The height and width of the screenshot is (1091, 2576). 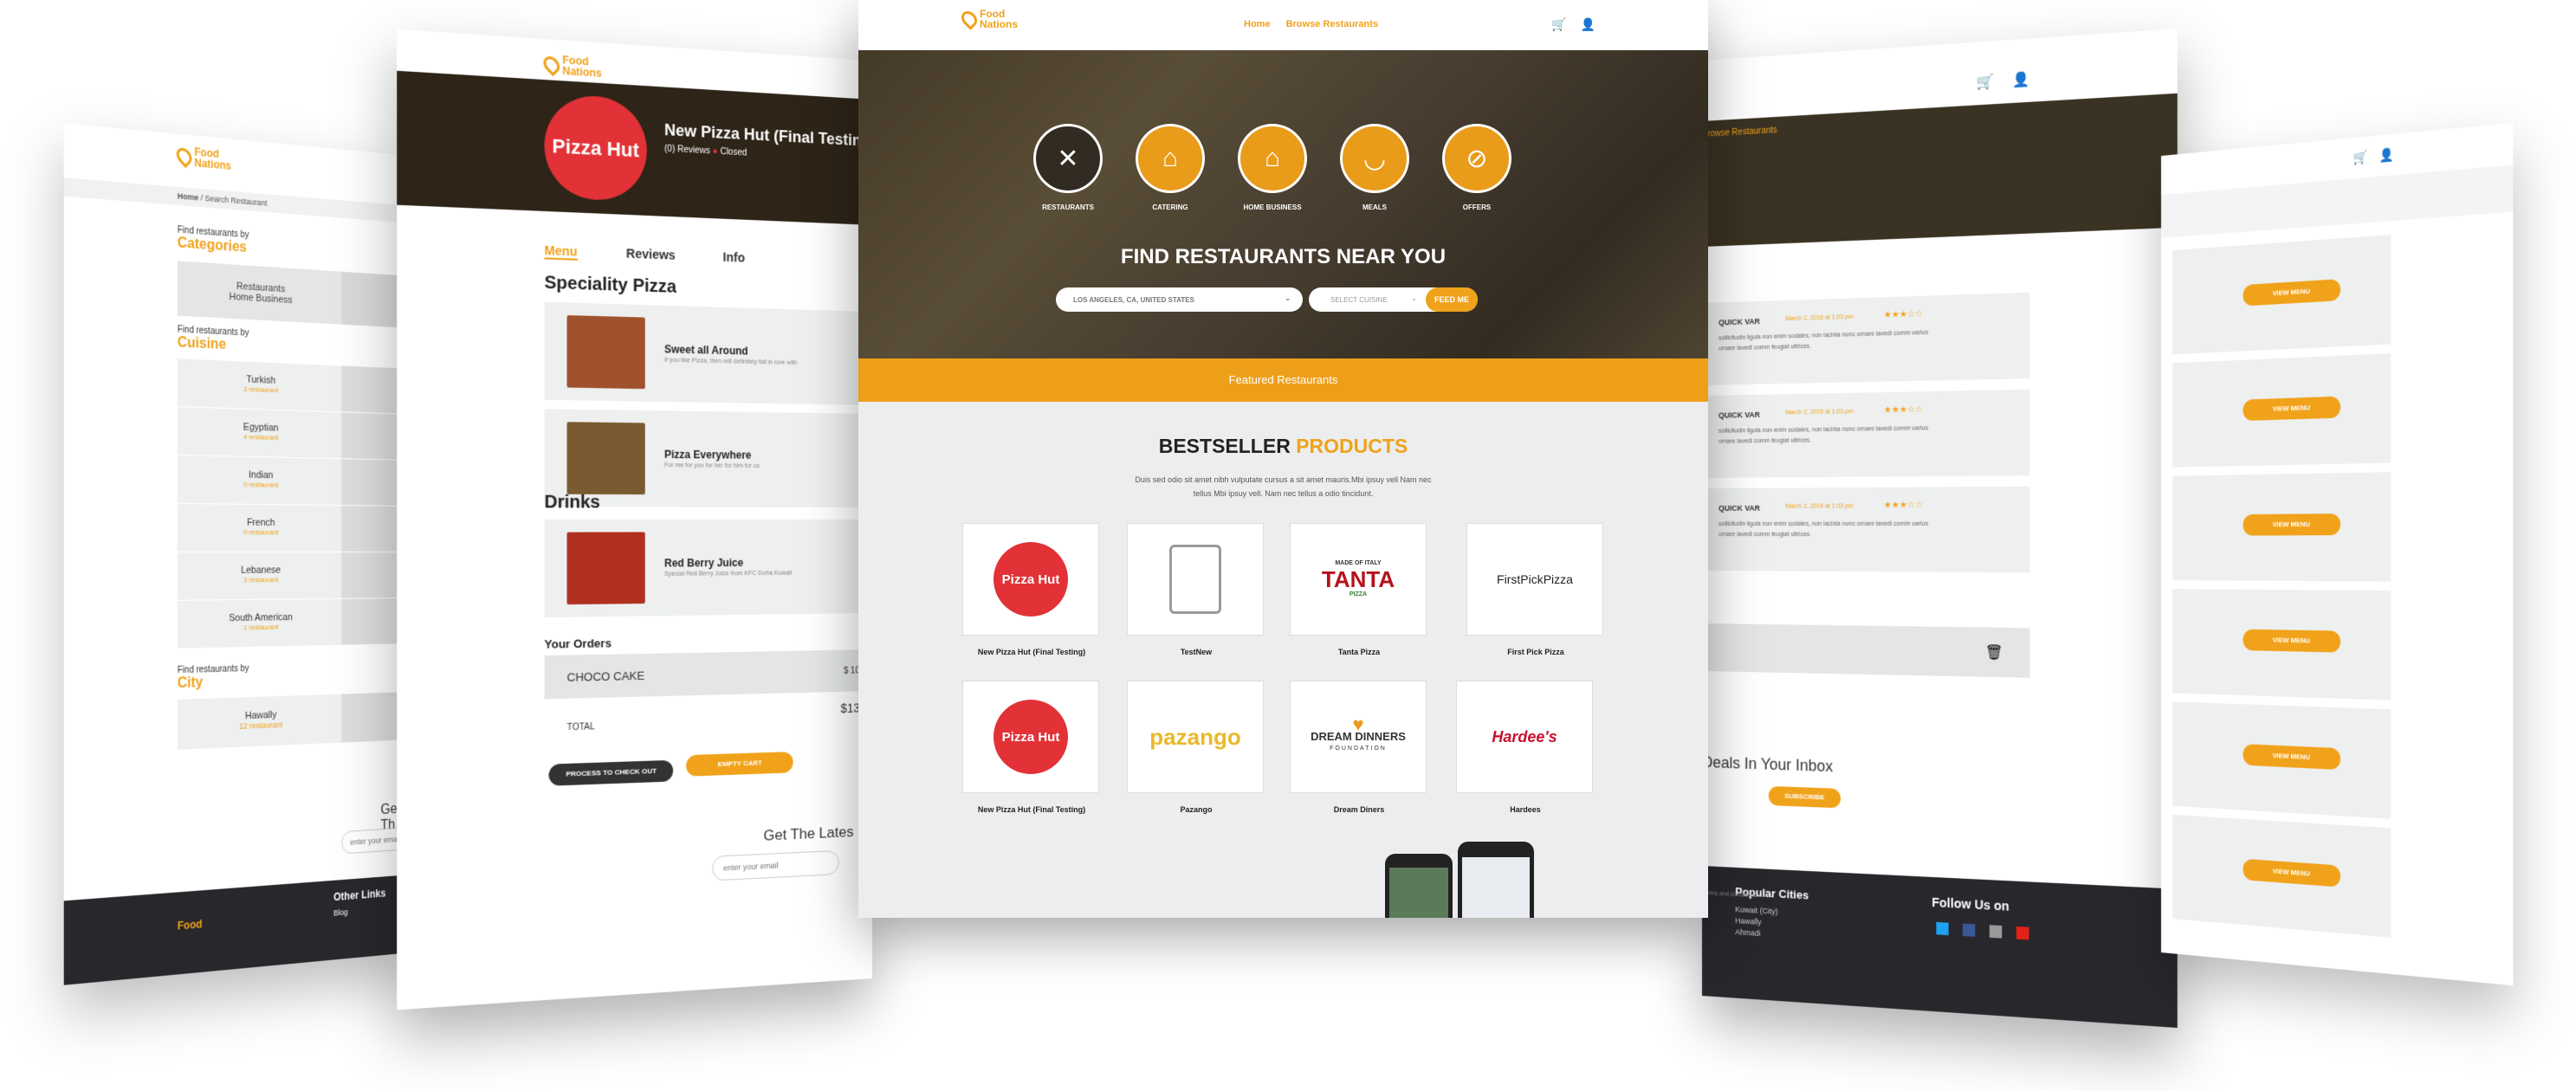 I want to click on section-title: Drinks, so click(x=572, y=503).